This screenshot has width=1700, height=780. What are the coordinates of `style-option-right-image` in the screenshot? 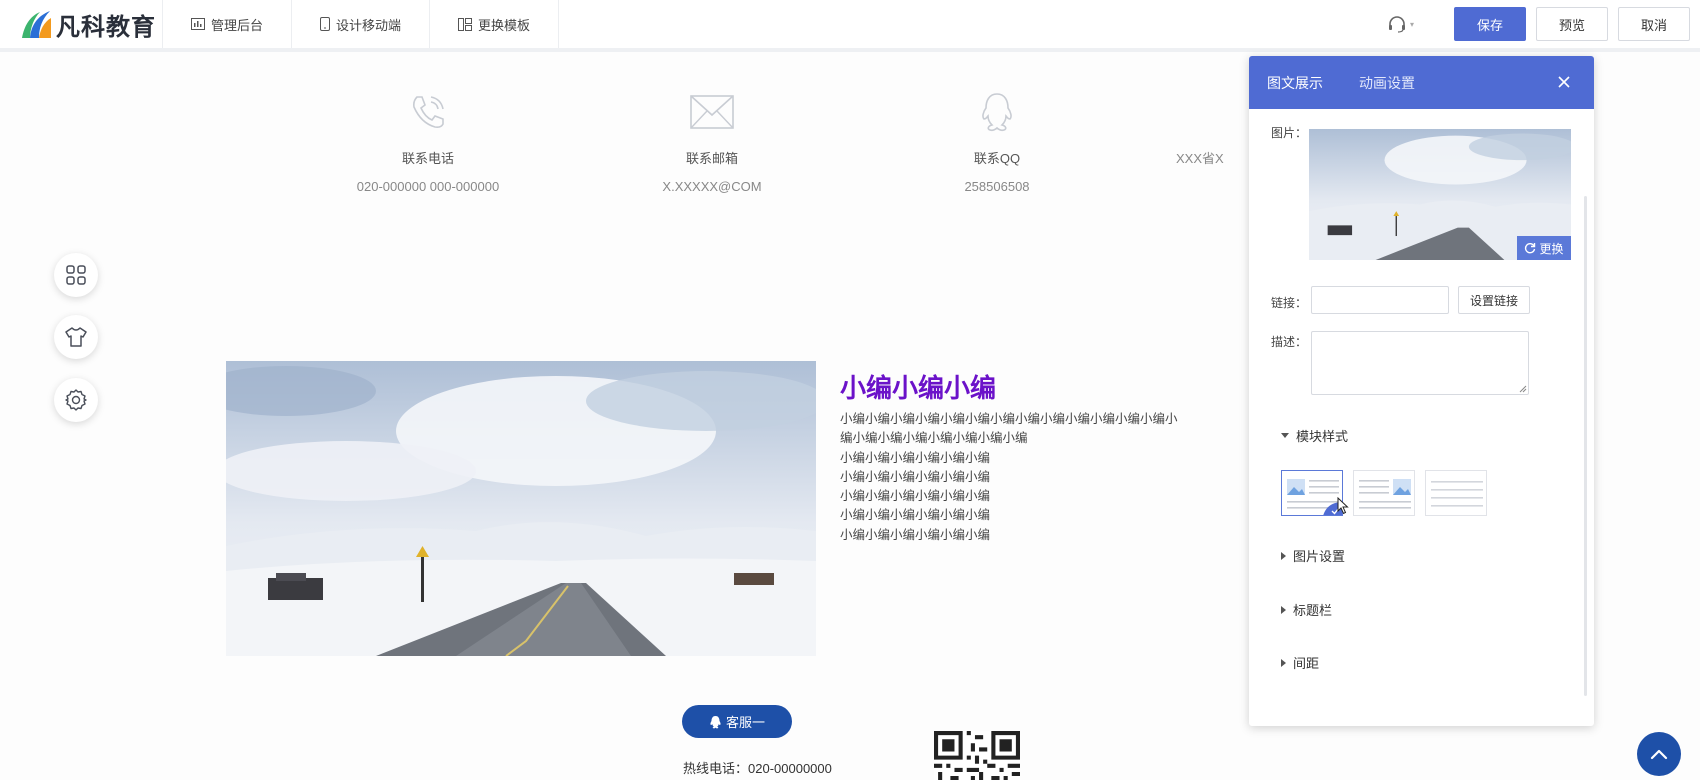 It's located at (1384, 493).